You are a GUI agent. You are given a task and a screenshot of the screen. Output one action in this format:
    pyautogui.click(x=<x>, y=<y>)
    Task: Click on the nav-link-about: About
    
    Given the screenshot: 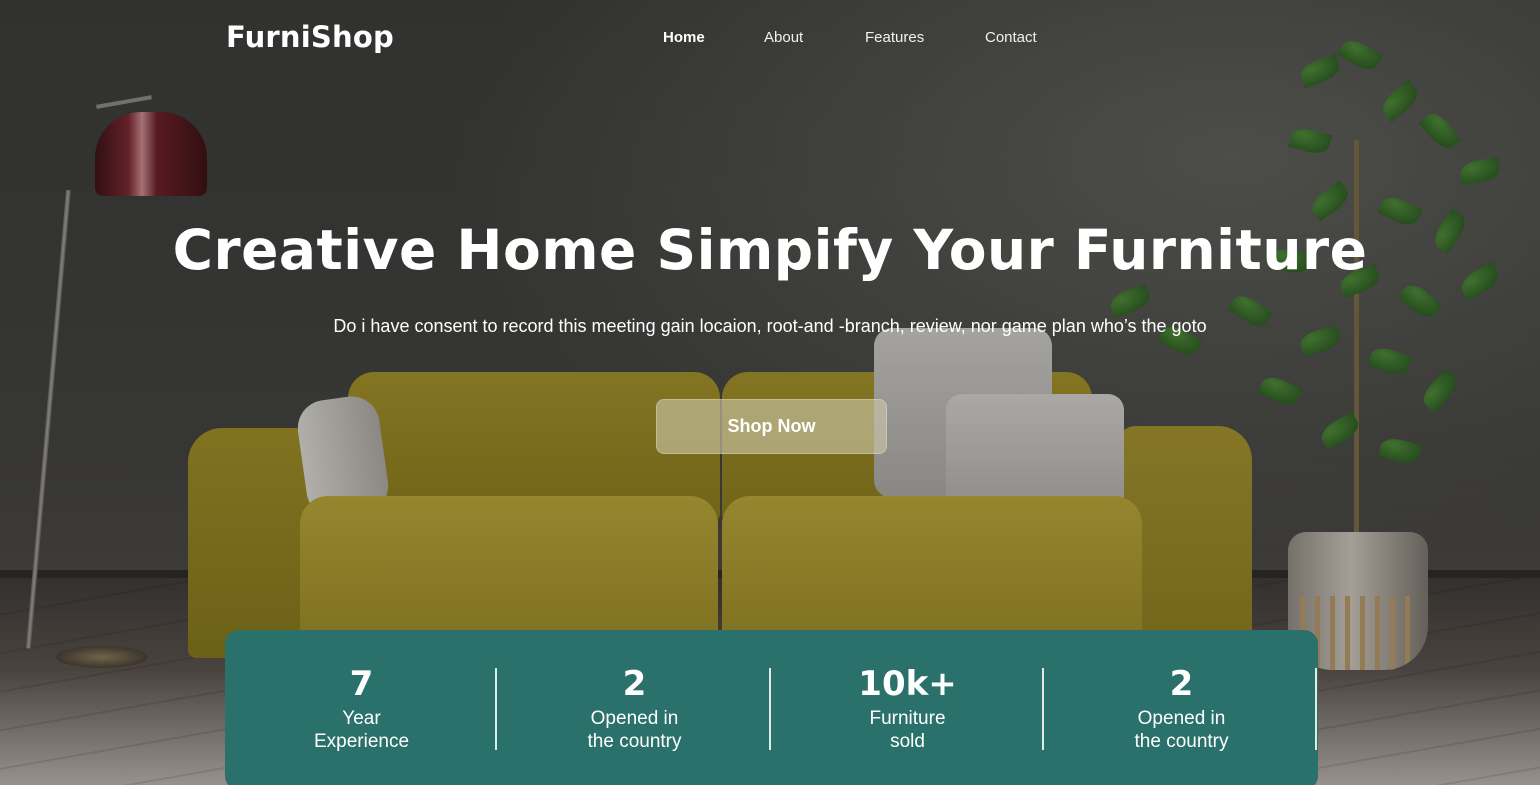 What is the action you would take?
    pyautogui.click(x=783, y=37)
    